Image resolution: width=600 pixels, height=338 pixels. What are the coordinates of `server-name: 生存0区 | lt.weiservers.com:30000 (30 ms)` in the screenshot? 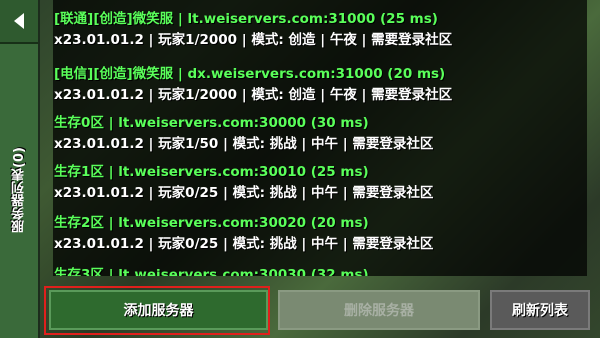 It's located at (211, 123).